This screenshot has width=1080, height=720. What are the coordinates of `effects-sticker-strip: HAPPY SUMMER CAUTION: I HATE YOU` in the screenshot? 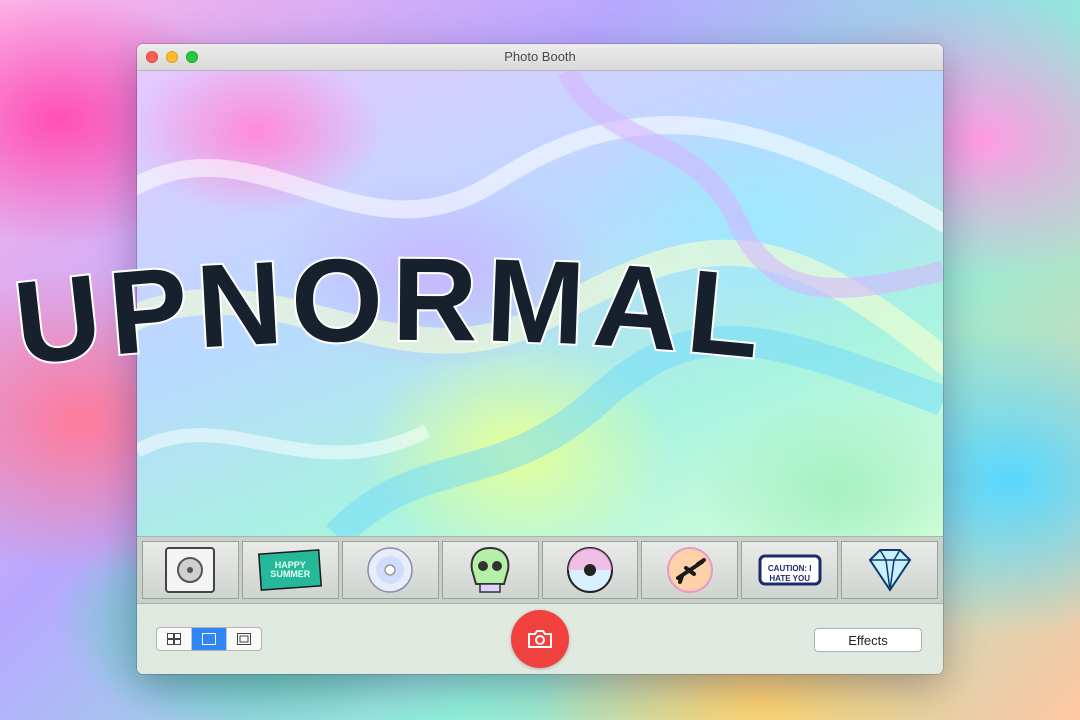 It's located at (540, 570).